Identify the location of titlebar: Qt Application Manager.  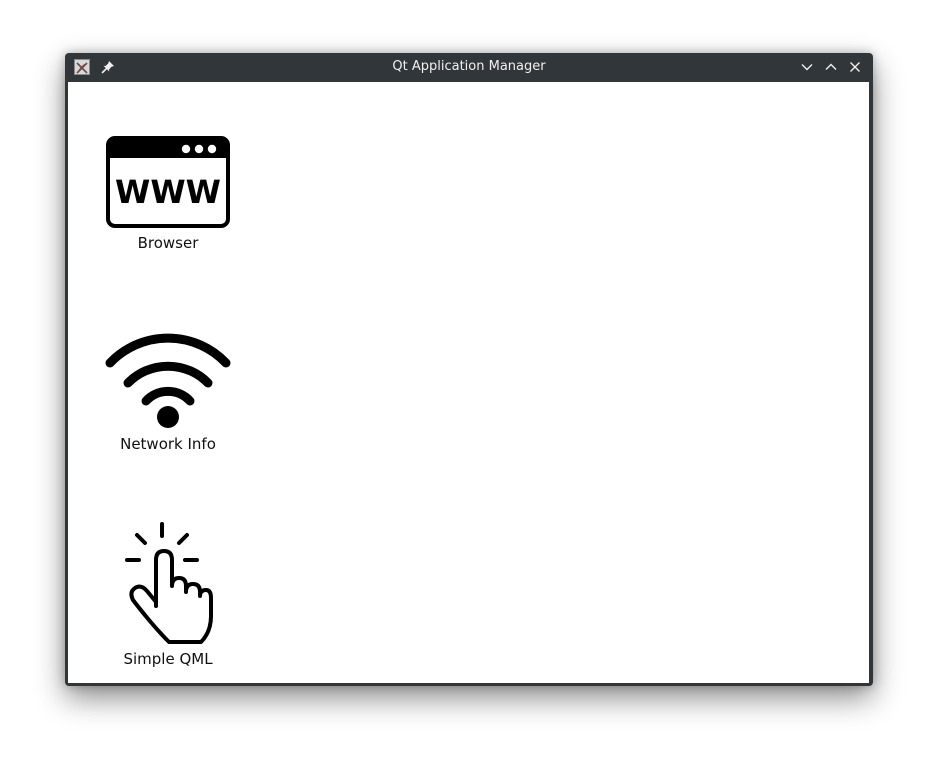
(469, 67).